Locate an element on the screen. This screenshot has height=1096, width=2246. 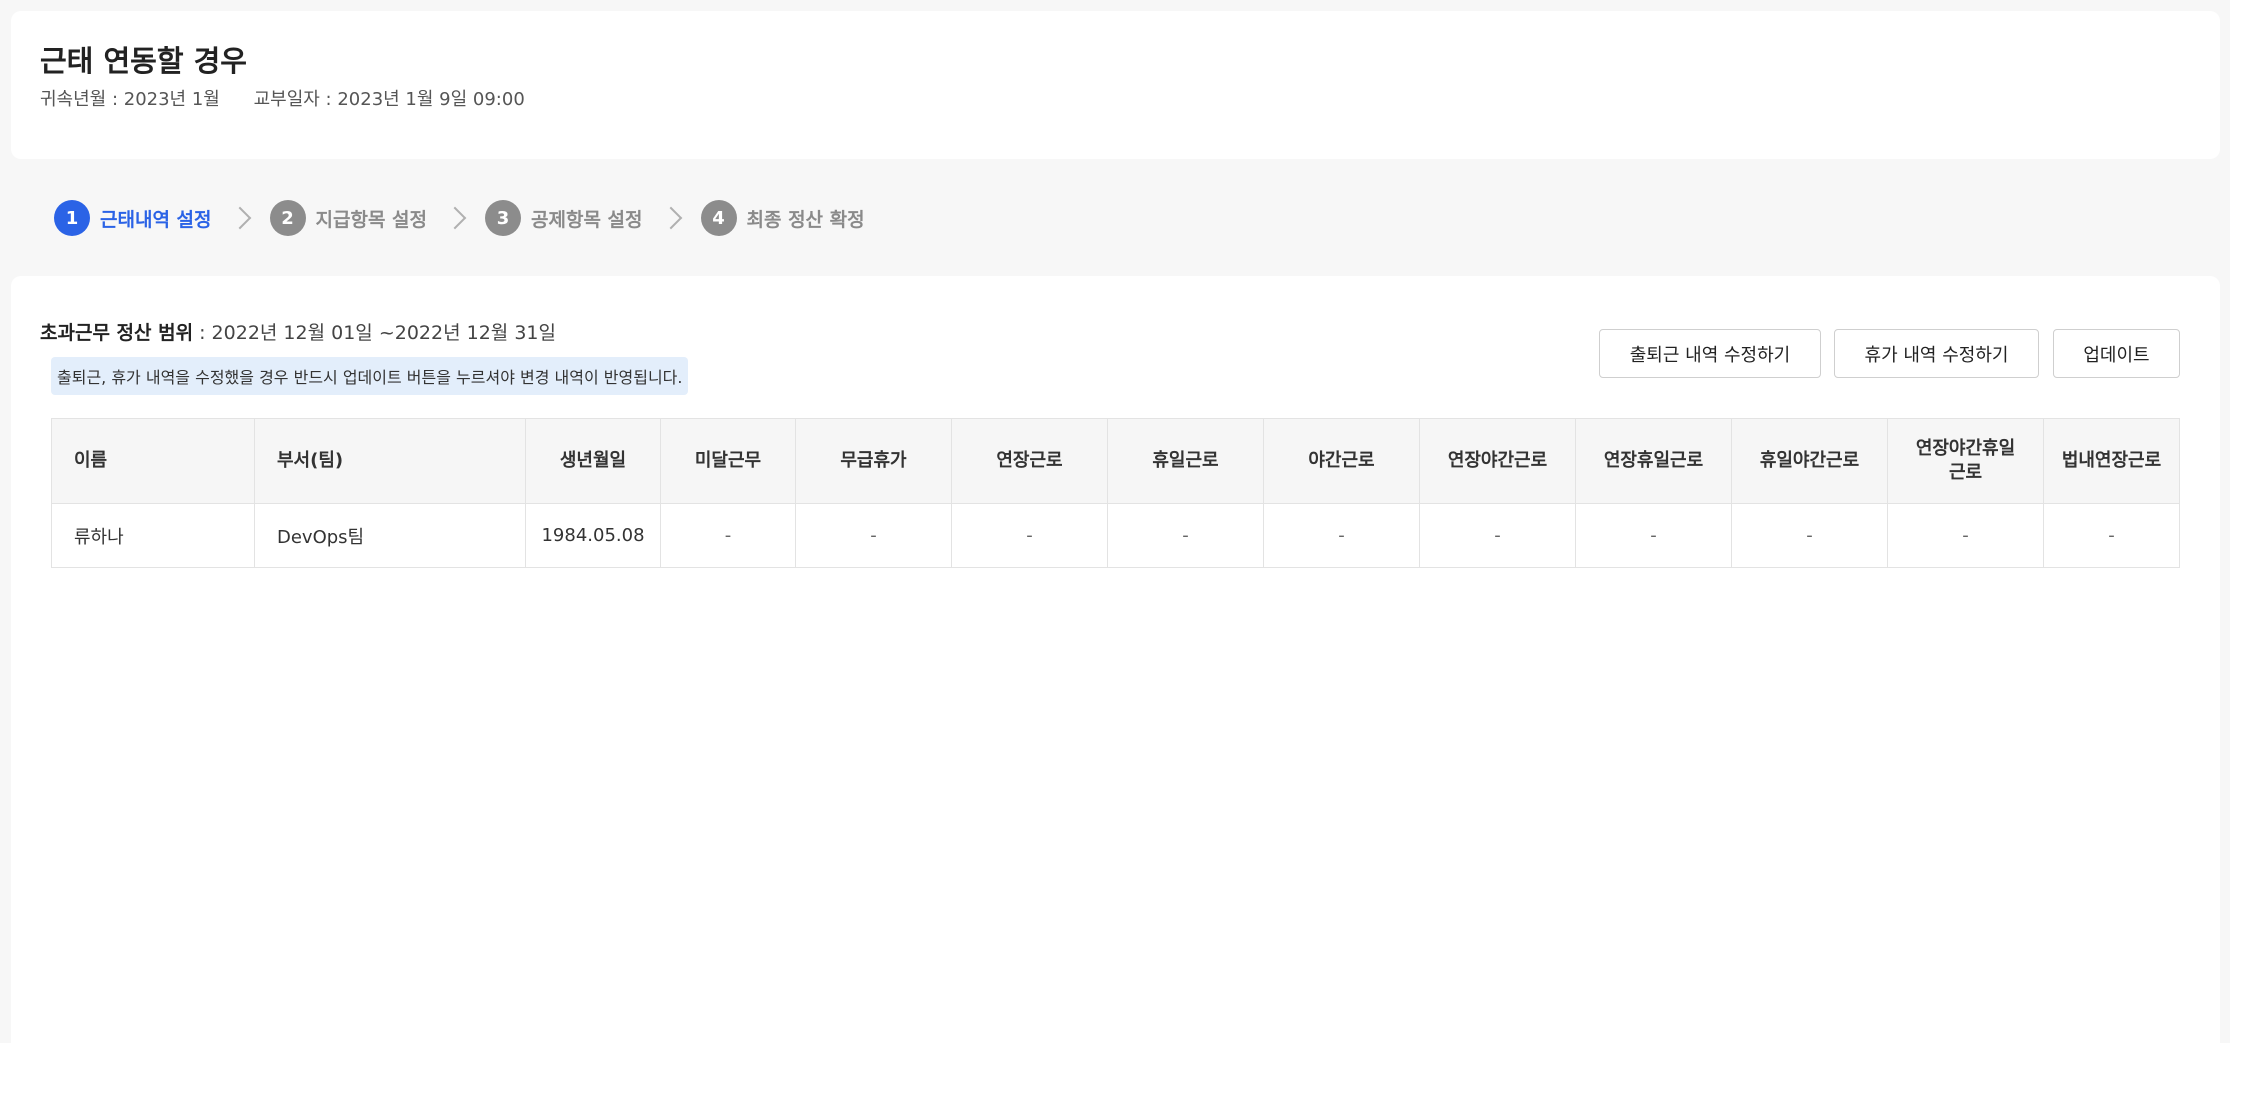
step-number: 3 is located at coordinates (503, 218).